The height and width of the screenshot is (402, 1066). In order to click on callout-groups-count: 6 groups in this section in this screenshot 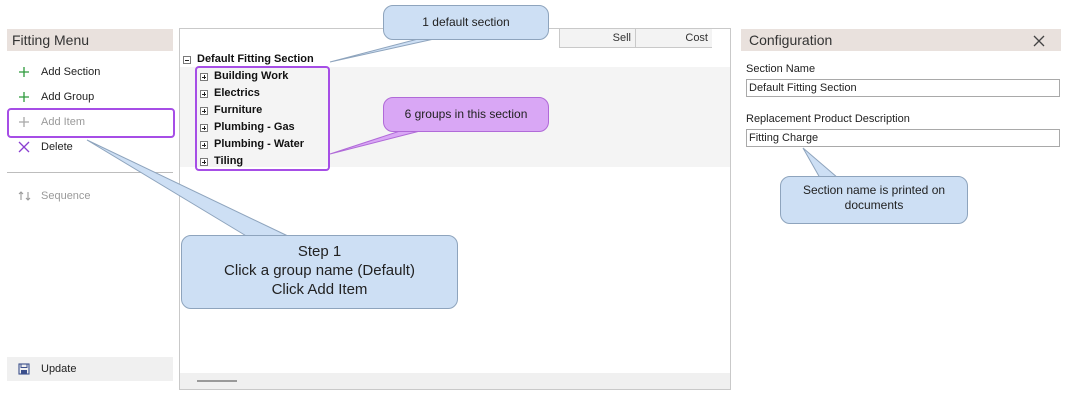, I will do `click(466, 114)`.